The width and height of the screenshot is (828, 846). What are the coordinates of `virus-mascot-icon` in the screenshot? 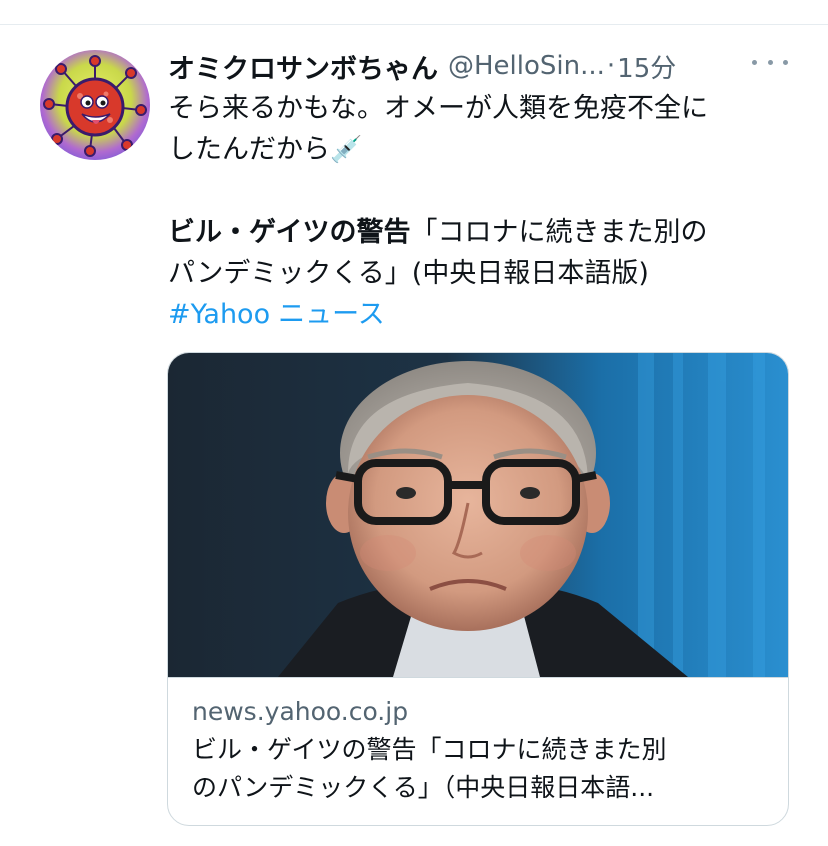 It's located at (95, 105).